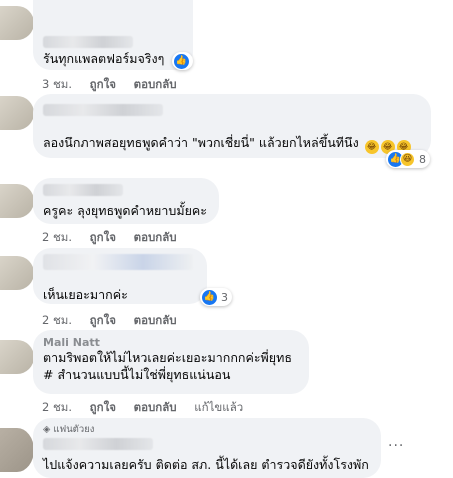 The width and height of the screenshot is (453, 478). I want to click on comment-actions: 3 ชม. ถูกใจ ตอบกลับ, so click(116, 85).